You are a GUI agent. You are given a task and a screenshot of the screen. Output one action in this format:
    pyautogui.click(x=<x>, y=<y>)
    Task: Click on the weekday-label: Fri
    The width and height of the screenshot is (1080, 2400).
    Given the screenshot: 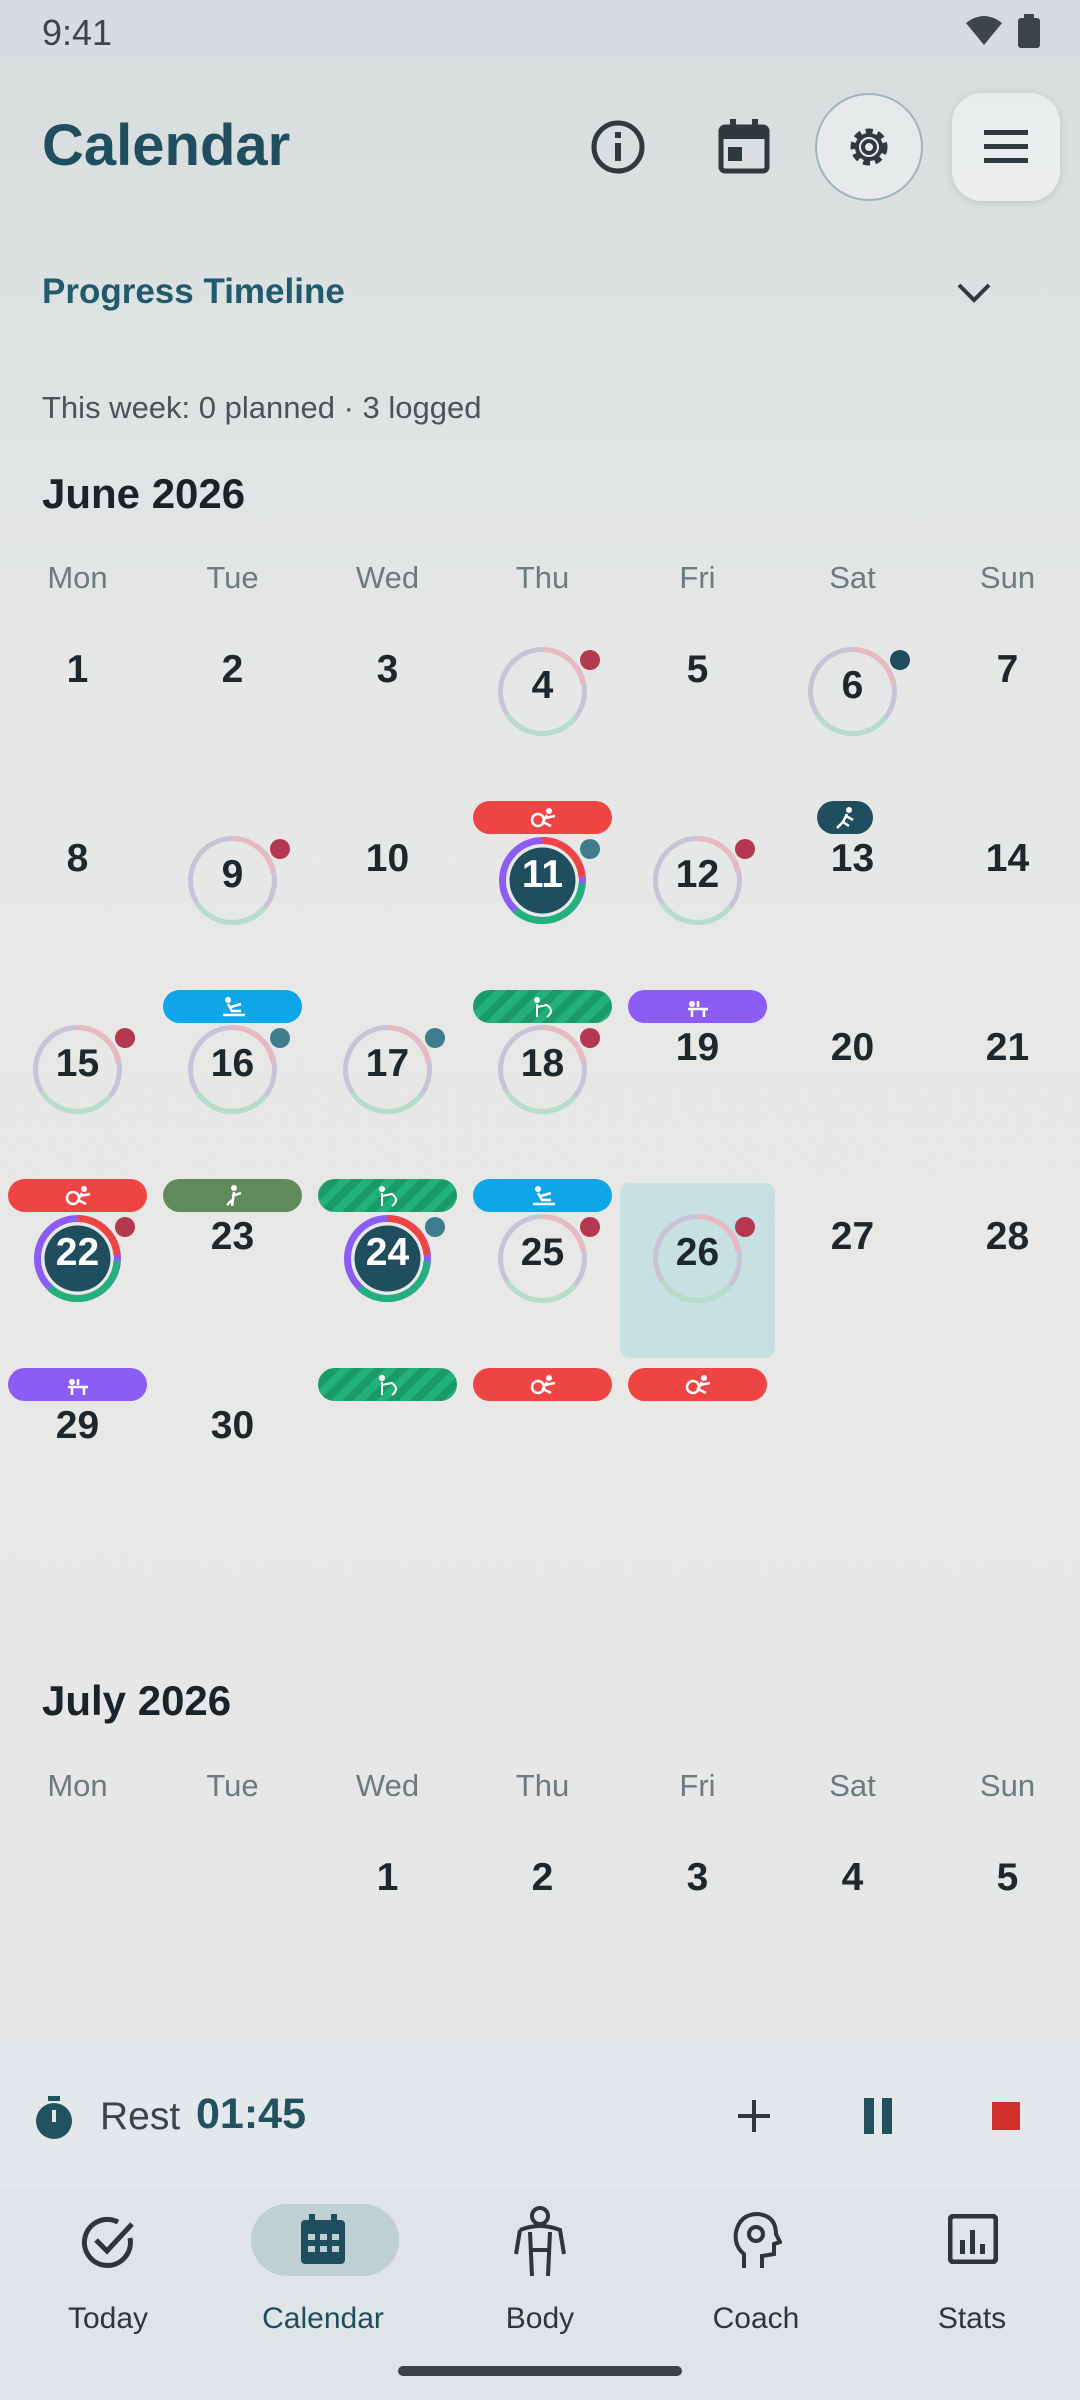 What is the action you would take?
    pyautogui.click(x=697, y=1785)
    